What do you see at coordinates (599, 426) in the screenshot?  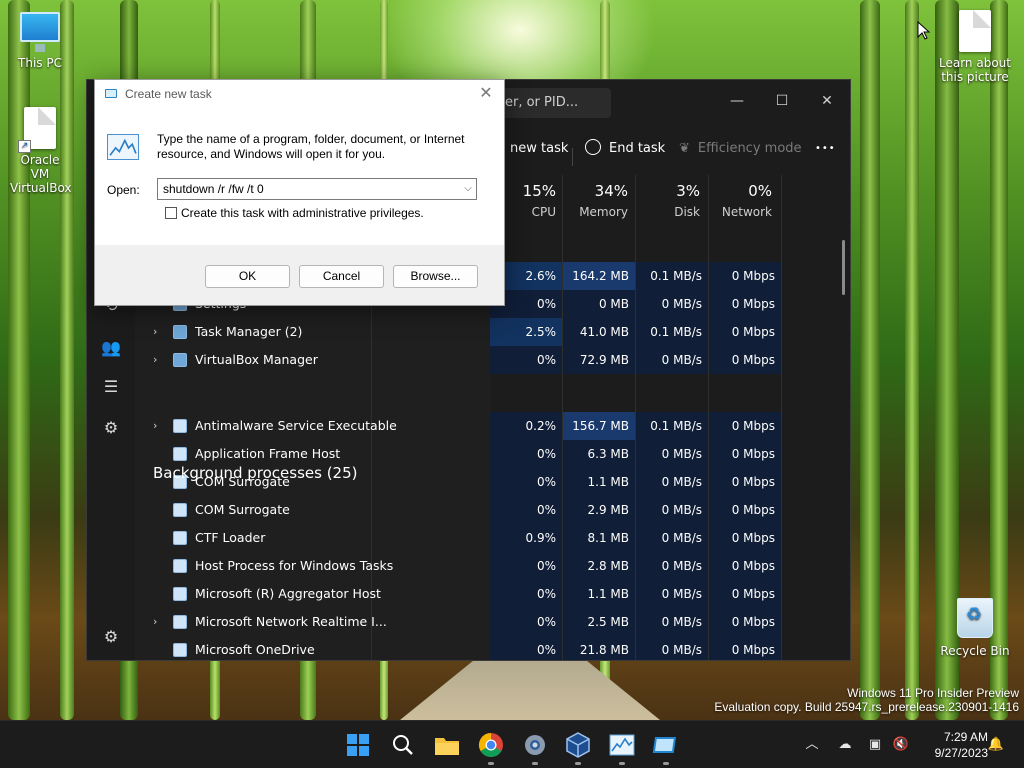 I see `memory-cell: 156.7 MB` at bounding box center [599, 426].